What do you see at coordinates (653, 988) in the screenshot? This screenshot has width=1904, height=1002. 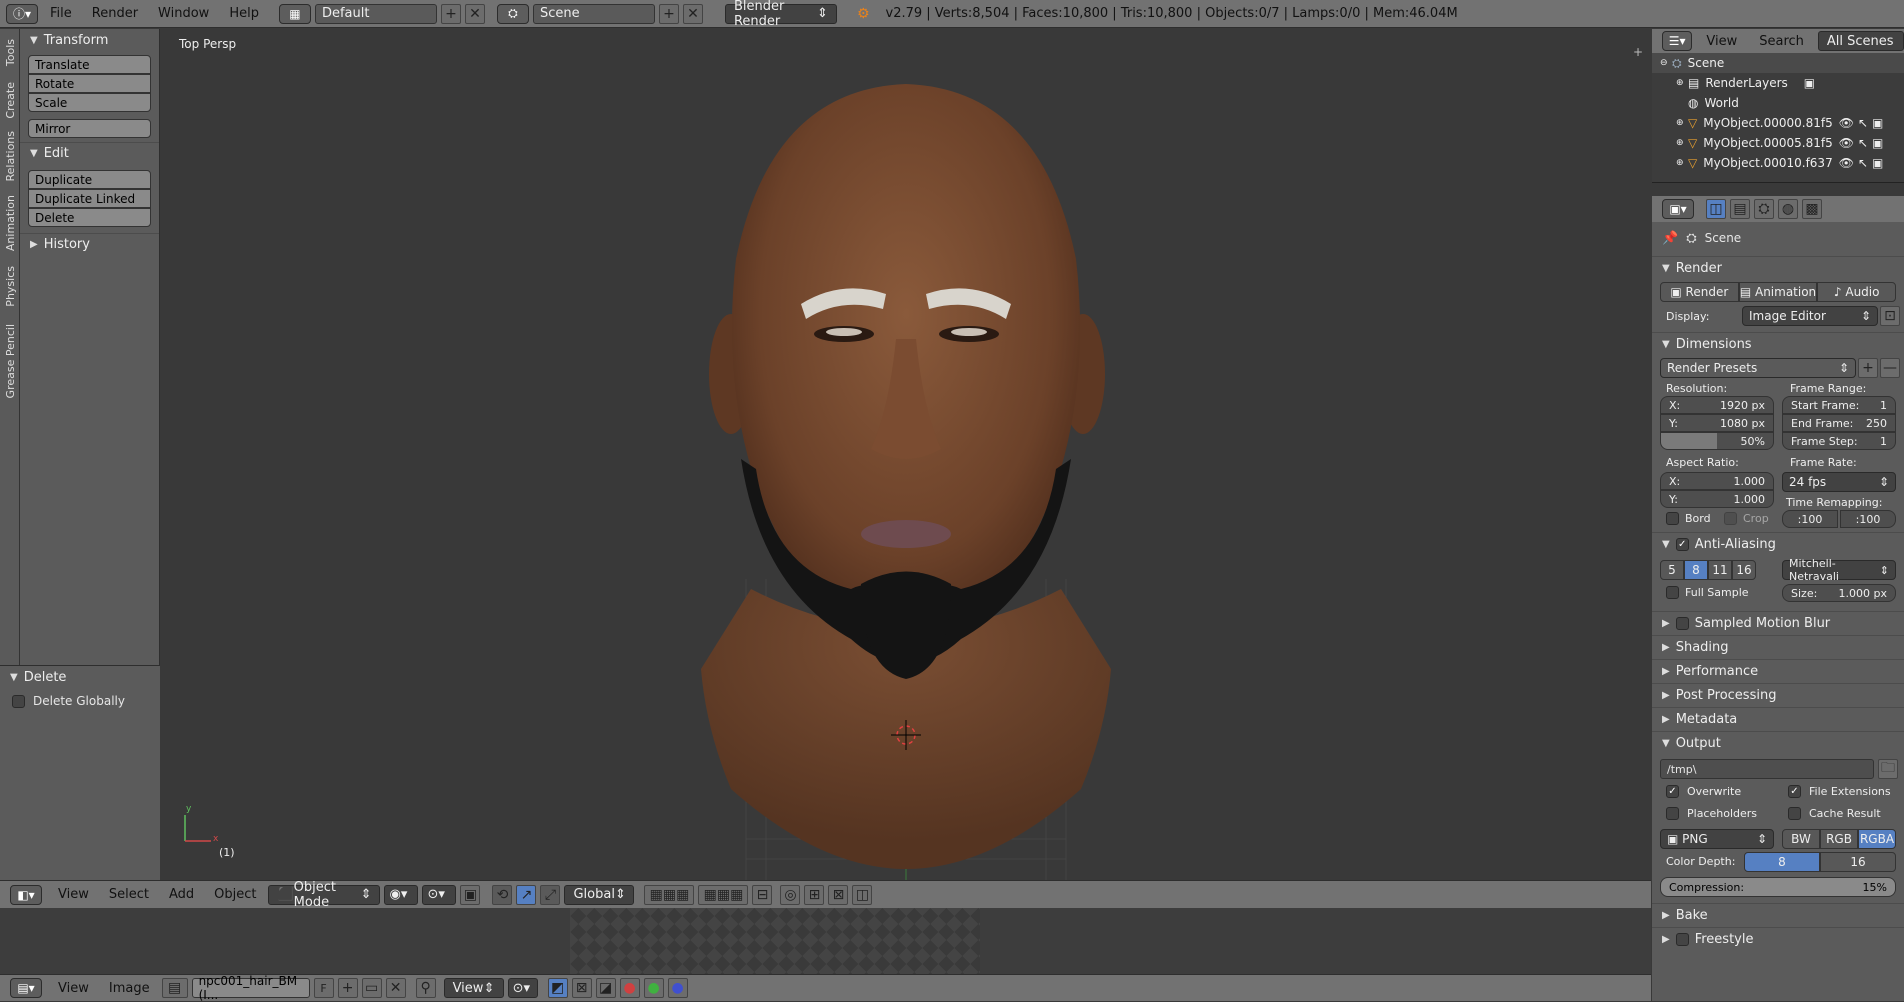 I see `green-channel-icon: ●` at bounding box center [653, 988].